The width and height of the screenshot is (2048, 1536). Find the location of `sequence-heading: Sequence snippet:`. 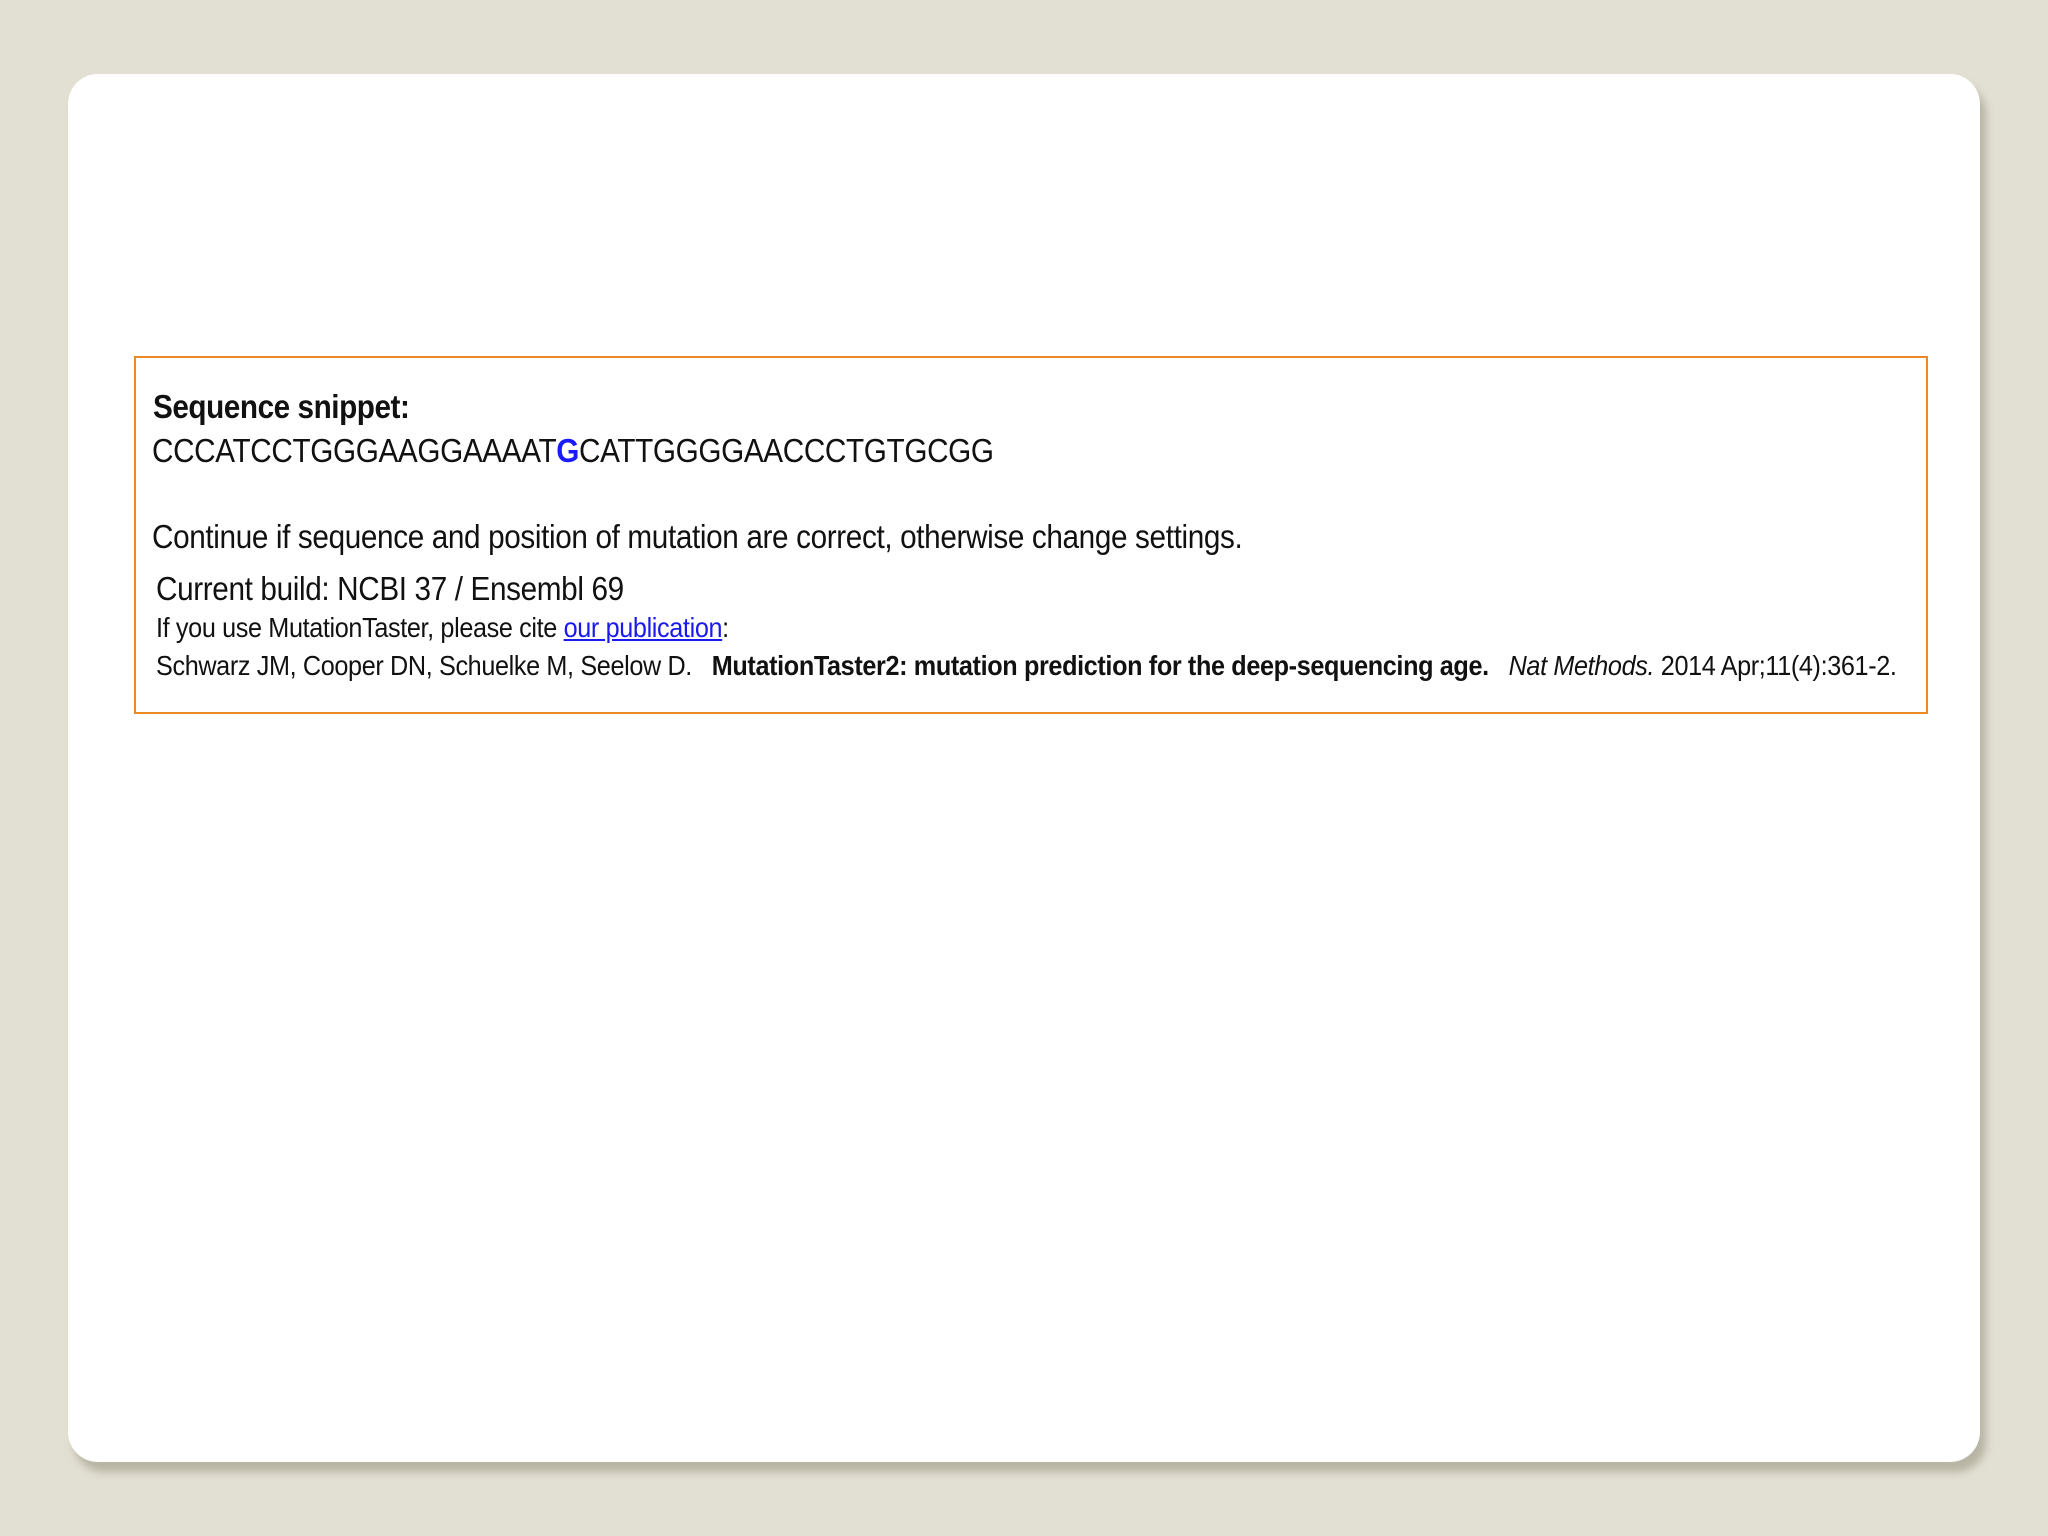

sequence-heading: Sequence snippet: is located at coordinates (281, 406).